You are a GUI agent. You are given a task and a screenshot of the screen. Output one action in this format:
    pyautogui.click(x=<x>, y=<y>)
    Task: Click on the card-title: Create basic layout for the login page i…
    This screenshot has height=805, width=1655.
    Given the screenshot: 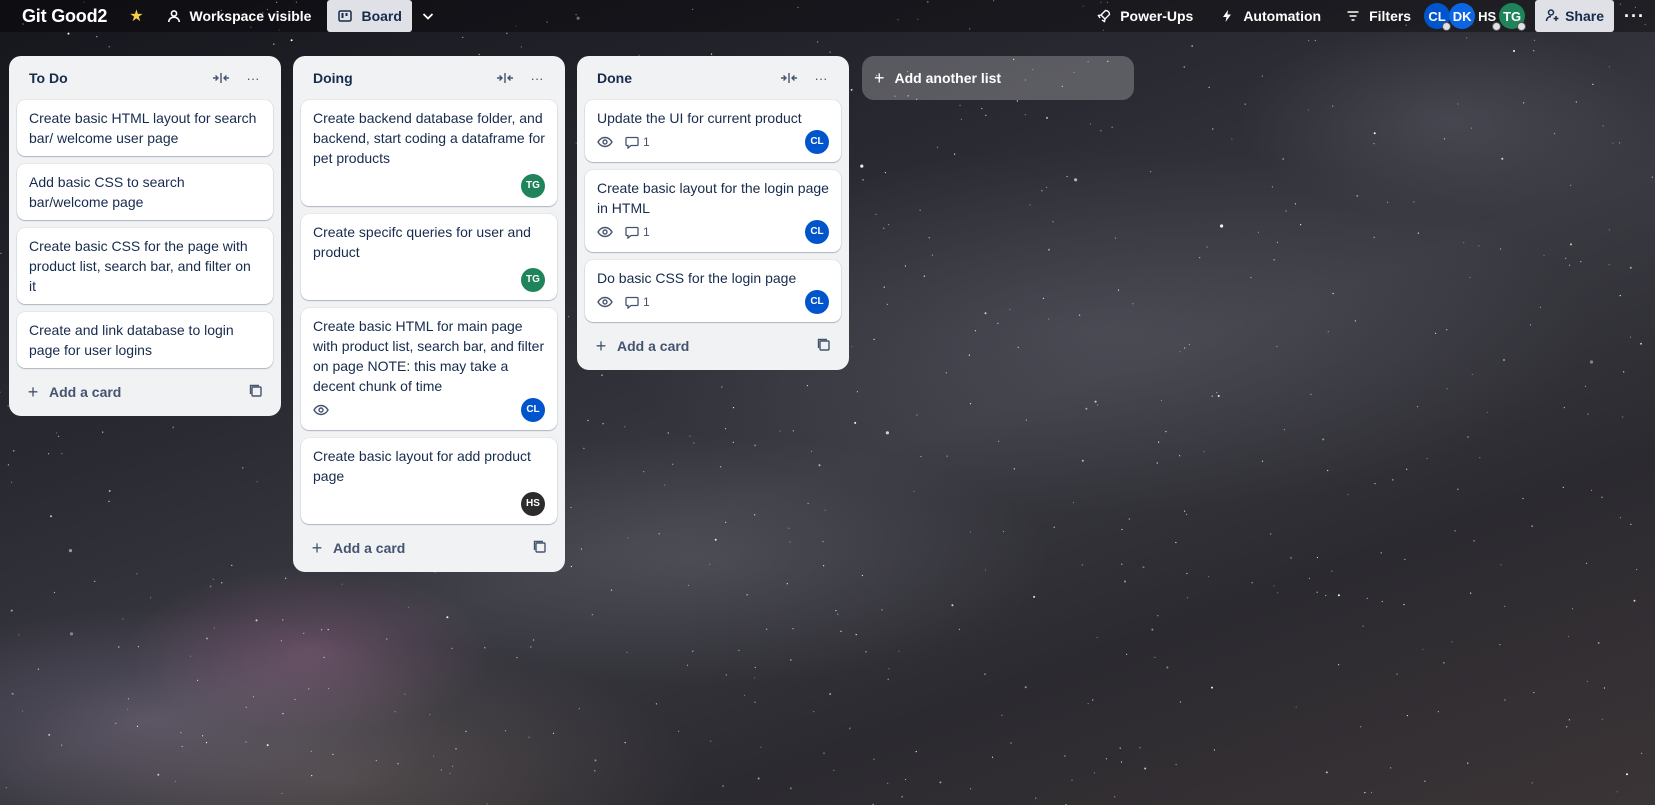 What is the action you would take?
    pyautogui.click(x=713, y=198)
    